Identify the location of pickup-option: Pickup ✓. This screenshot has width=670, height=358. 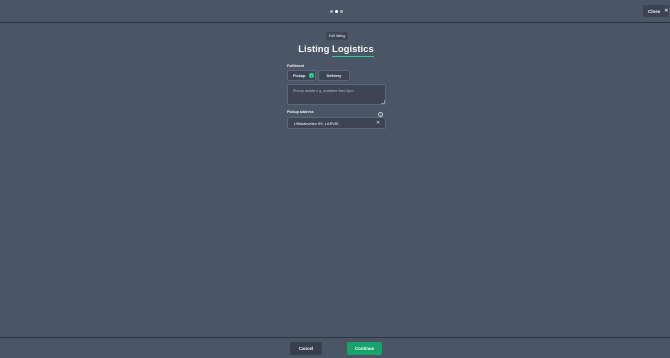
(301, 75).